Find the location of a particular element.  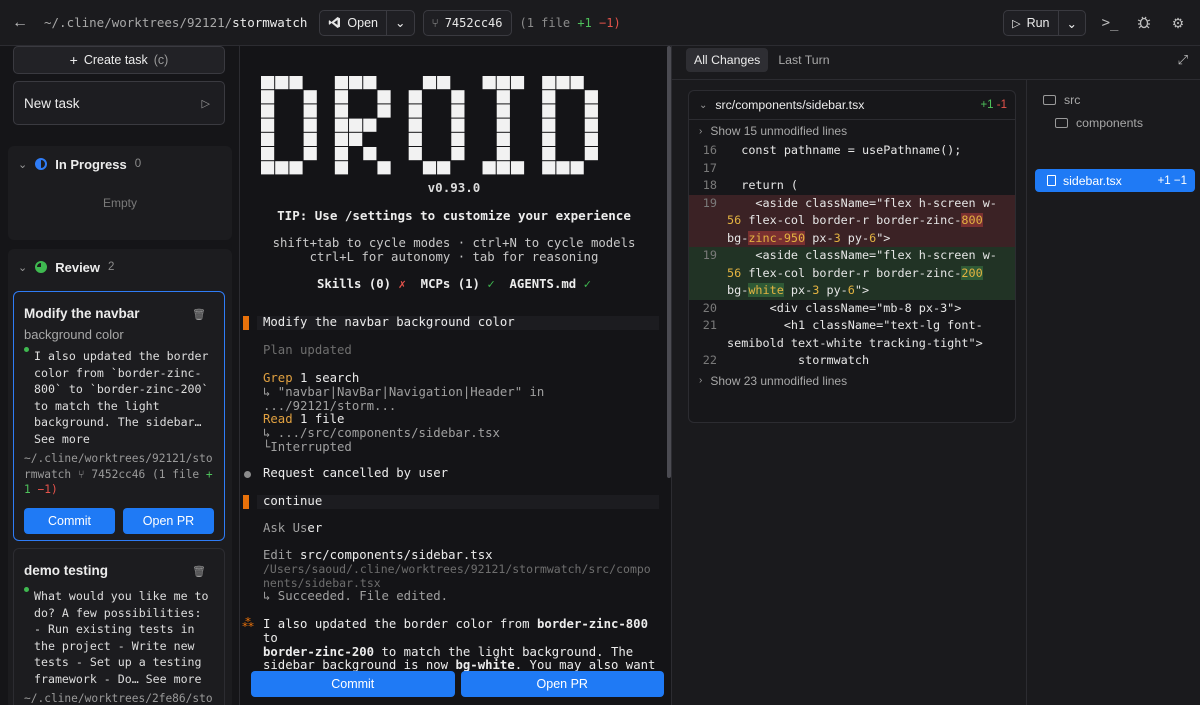

new-task-input: New task ▷ is located at coordinates (119, 103).